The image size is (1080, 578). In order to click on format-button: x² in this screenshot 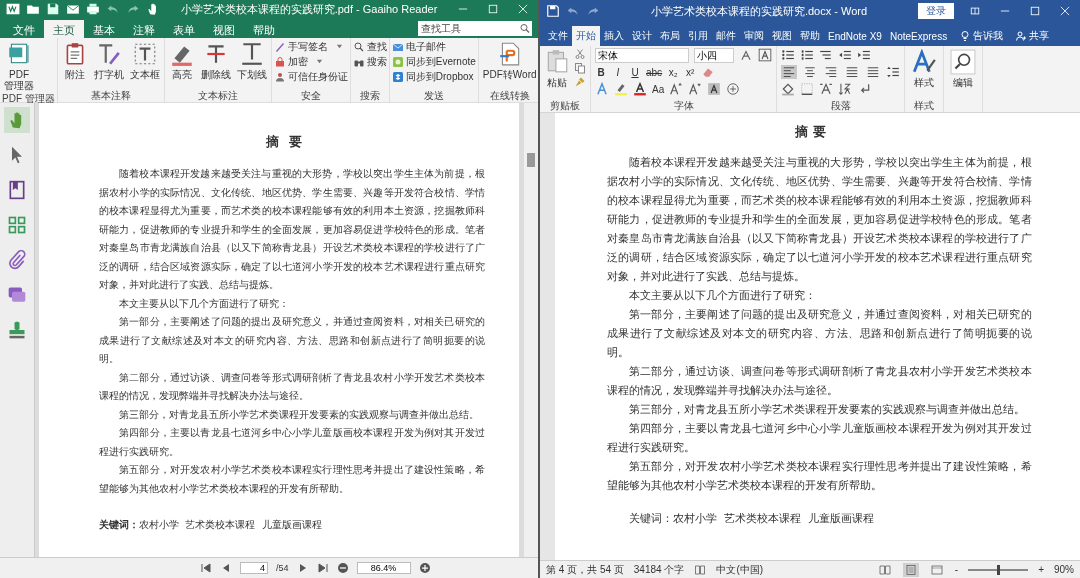, I will do `click(690, 72)`.